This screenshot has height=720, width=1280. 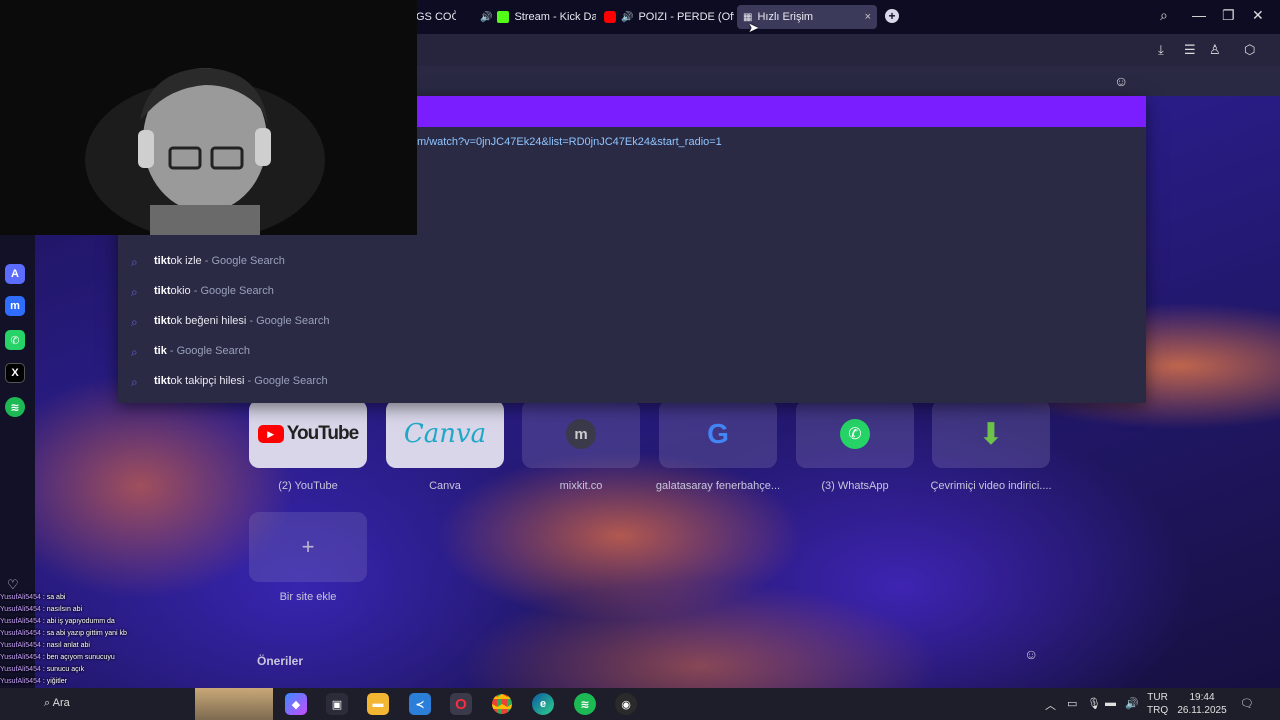 I want to click on messenger-icon: m, so click(x=15, y=306).